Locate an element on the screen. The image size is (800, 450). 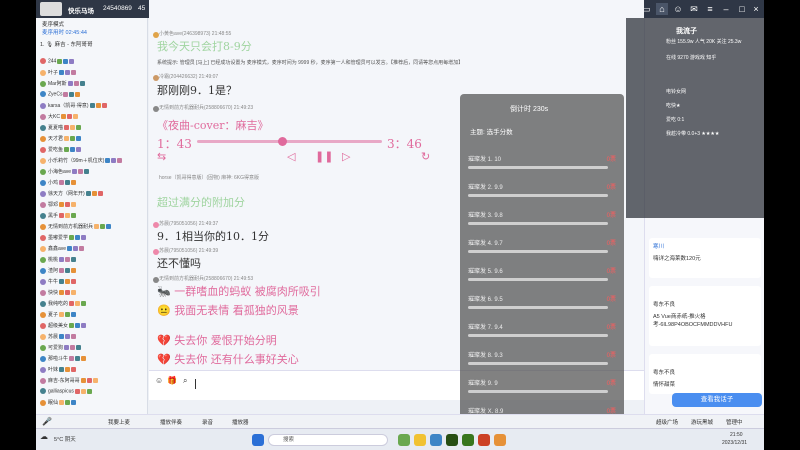
user-list-item: 叶子 is located at coordinates (92, 73).